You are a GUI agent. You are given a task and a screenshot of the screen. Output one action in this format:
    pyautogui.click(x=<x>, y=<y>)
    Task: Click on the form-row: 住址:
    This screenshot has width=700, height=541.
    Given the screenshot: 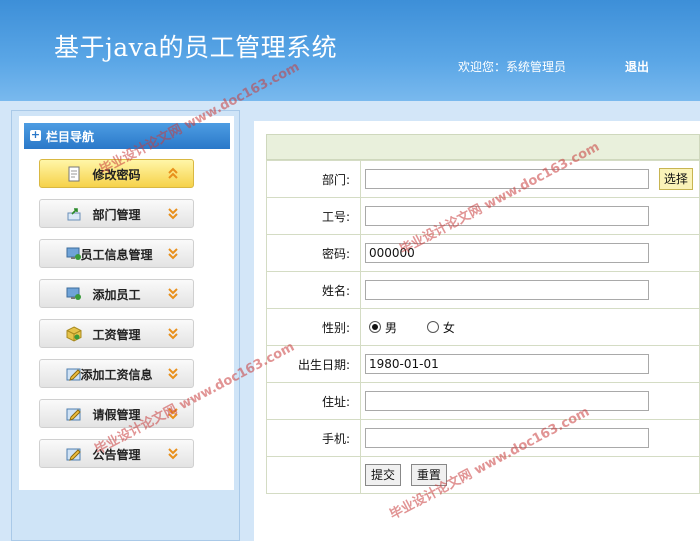 What is the action you would take?
    pyautogui.click(x=483, y=401)
    